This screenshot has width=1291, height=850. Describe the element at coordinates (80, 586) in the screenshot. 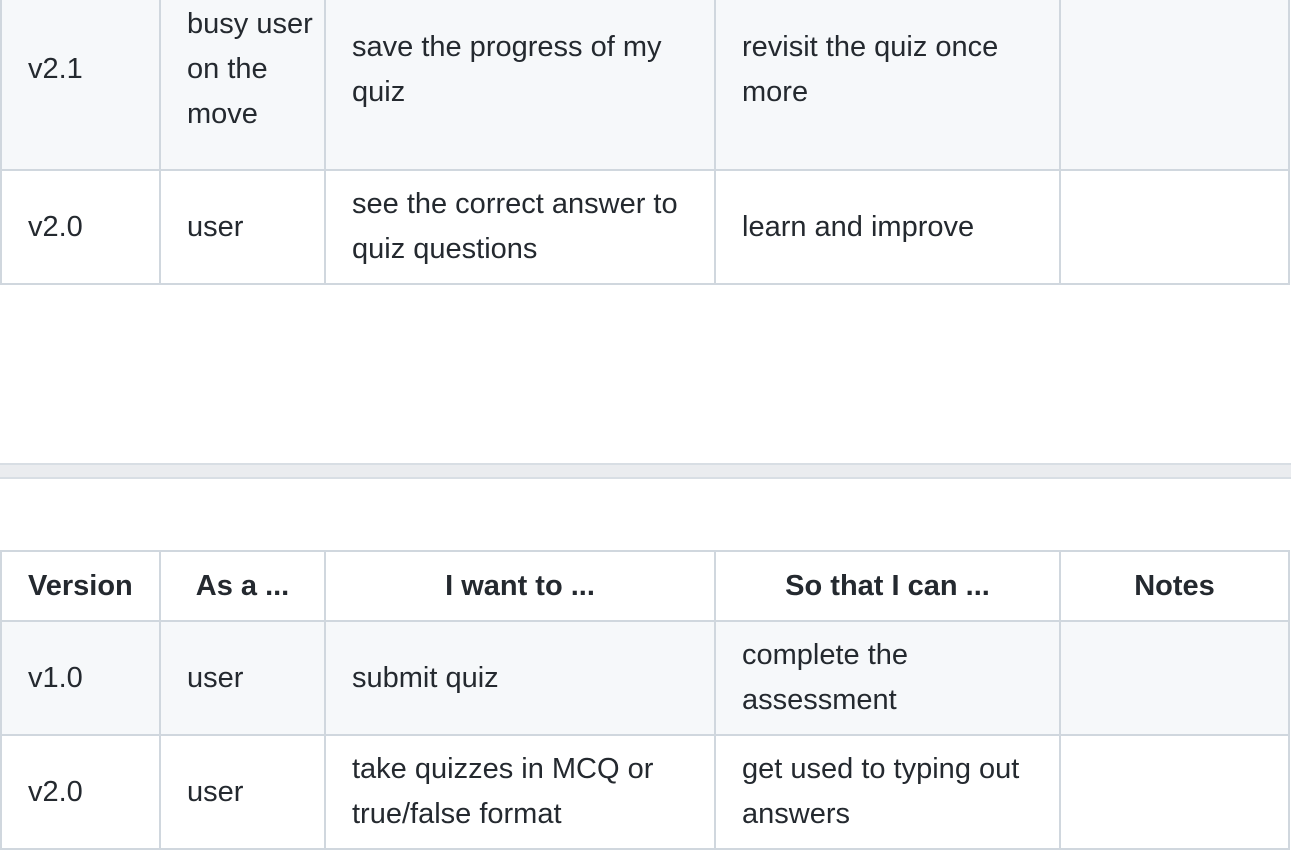

I see `header-version: Version` at that location.